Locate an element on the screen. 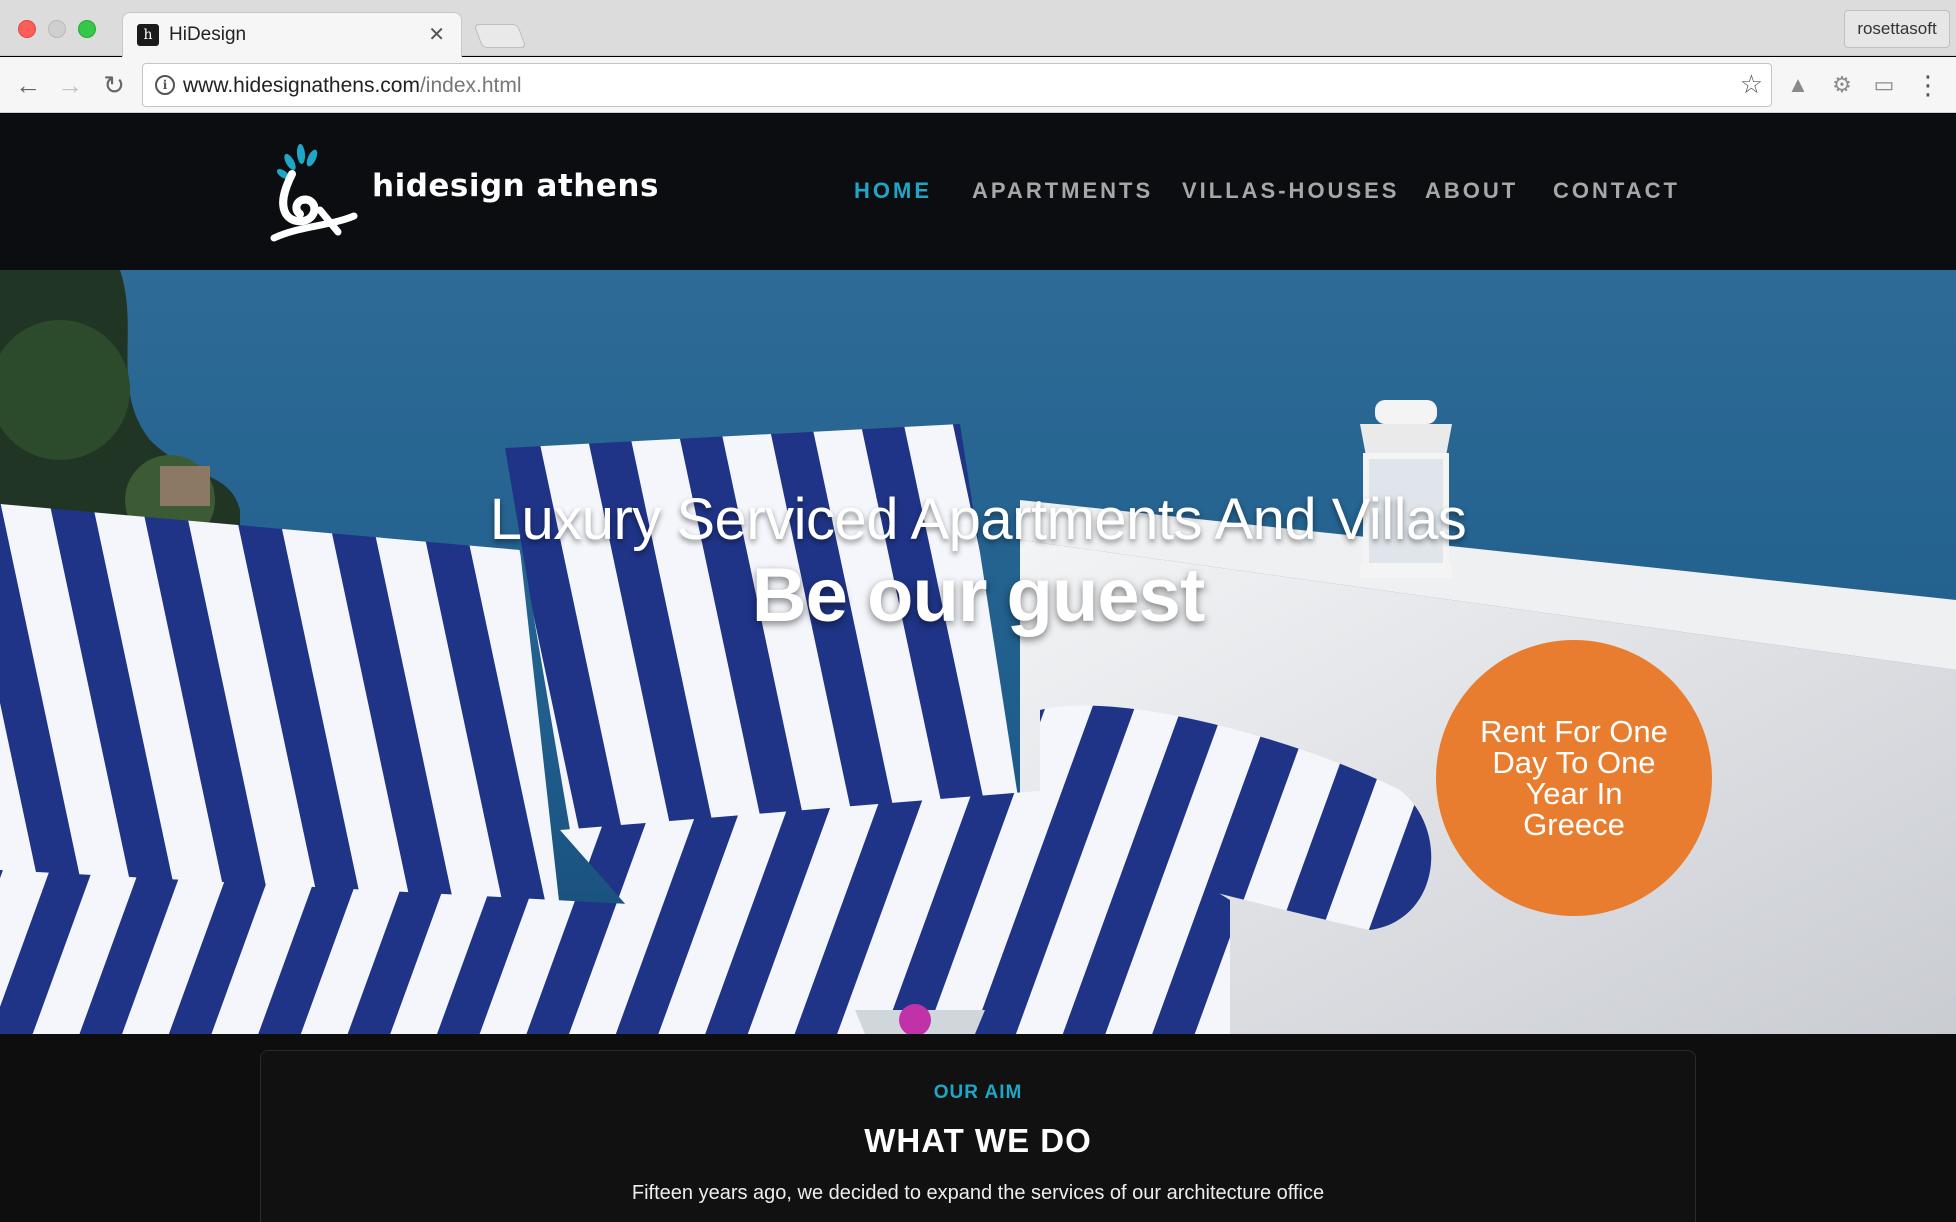 The image size is (1956, 1222). favicon-icon: h is located at coordinates (148, 35).